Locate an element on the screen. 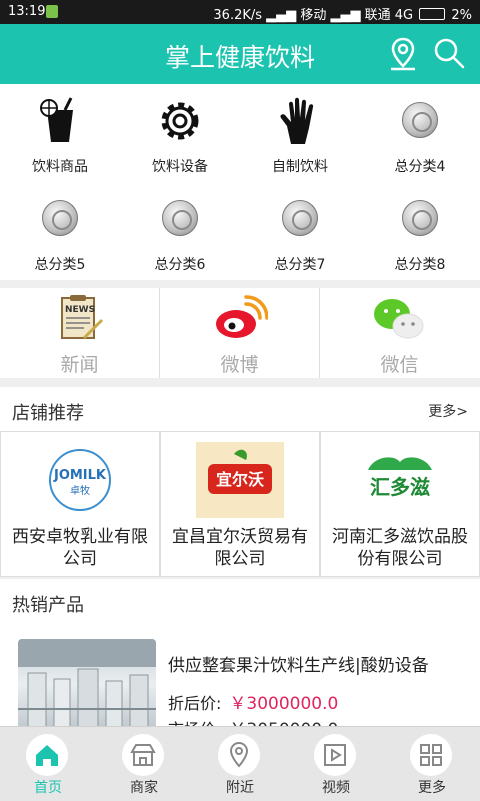 The image size is (480, 801). social-label: 微博 is located at coordinates (239, 365).